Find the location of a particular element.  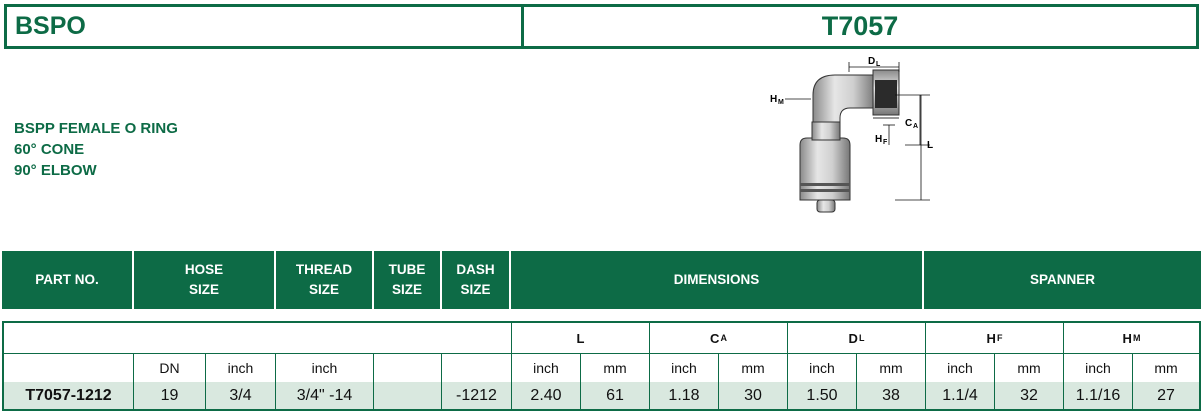

header-tube-size: TUBE SIZE is located at coordinates (408, 280).